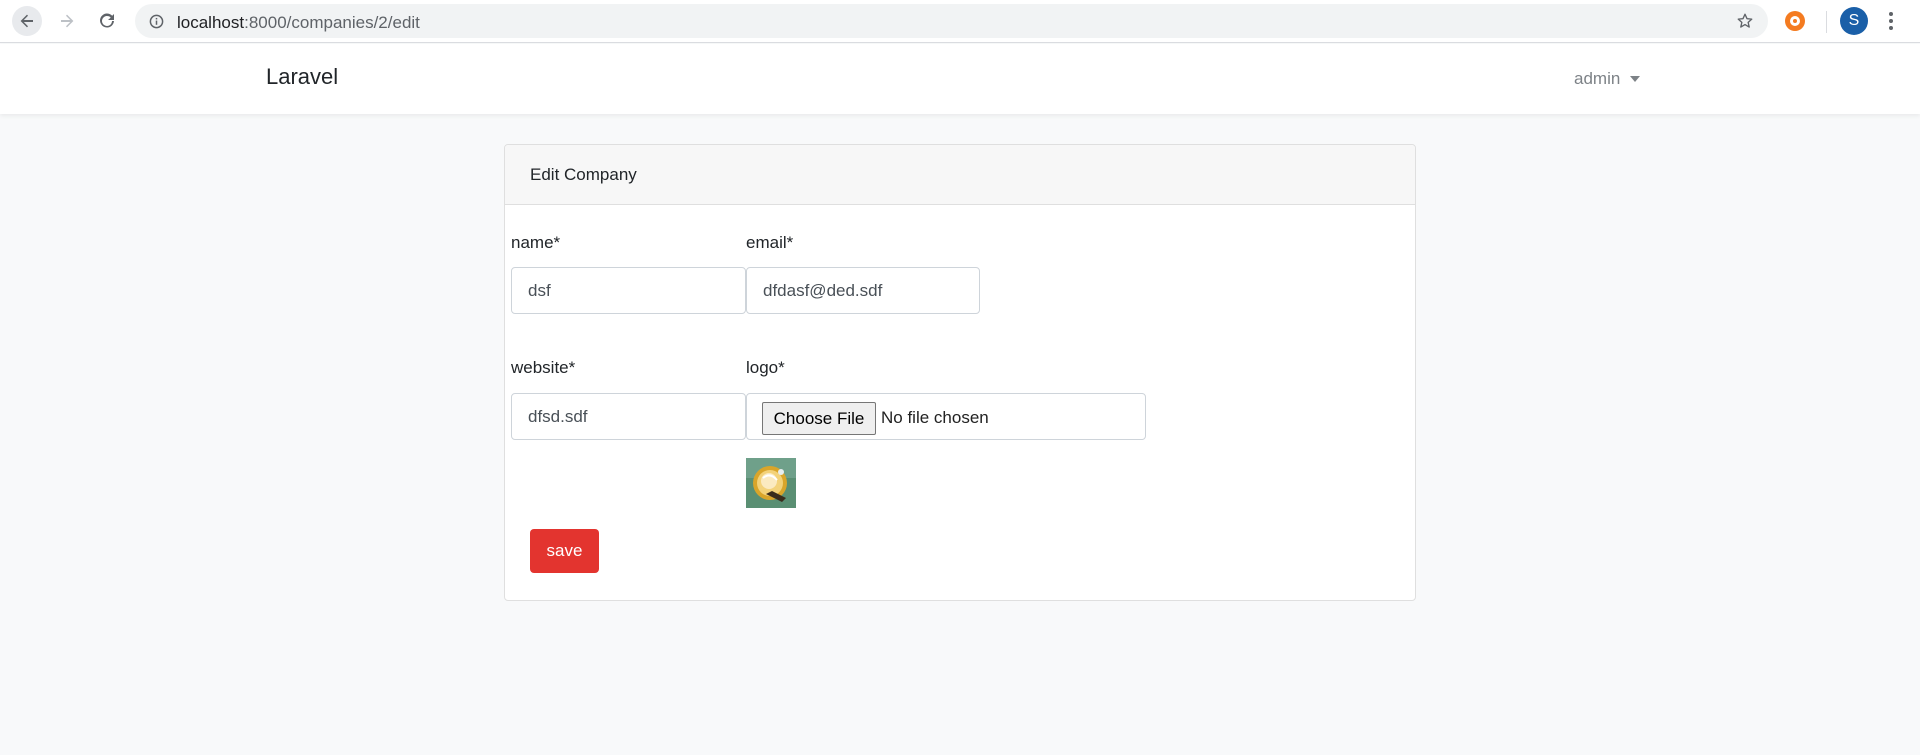 The image size is (1920, 755). I want to click on user-name: admin, so click(1597, 78).